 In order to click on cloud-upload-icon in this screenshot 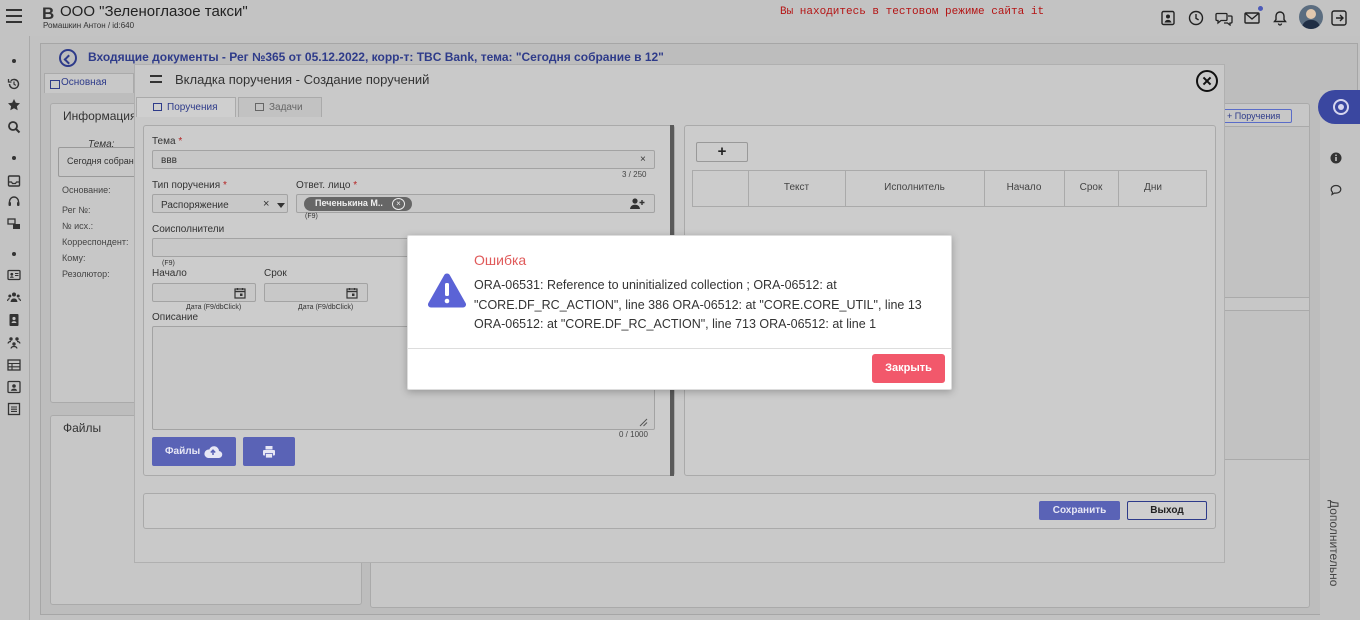, I will do `click(213, 451)`.